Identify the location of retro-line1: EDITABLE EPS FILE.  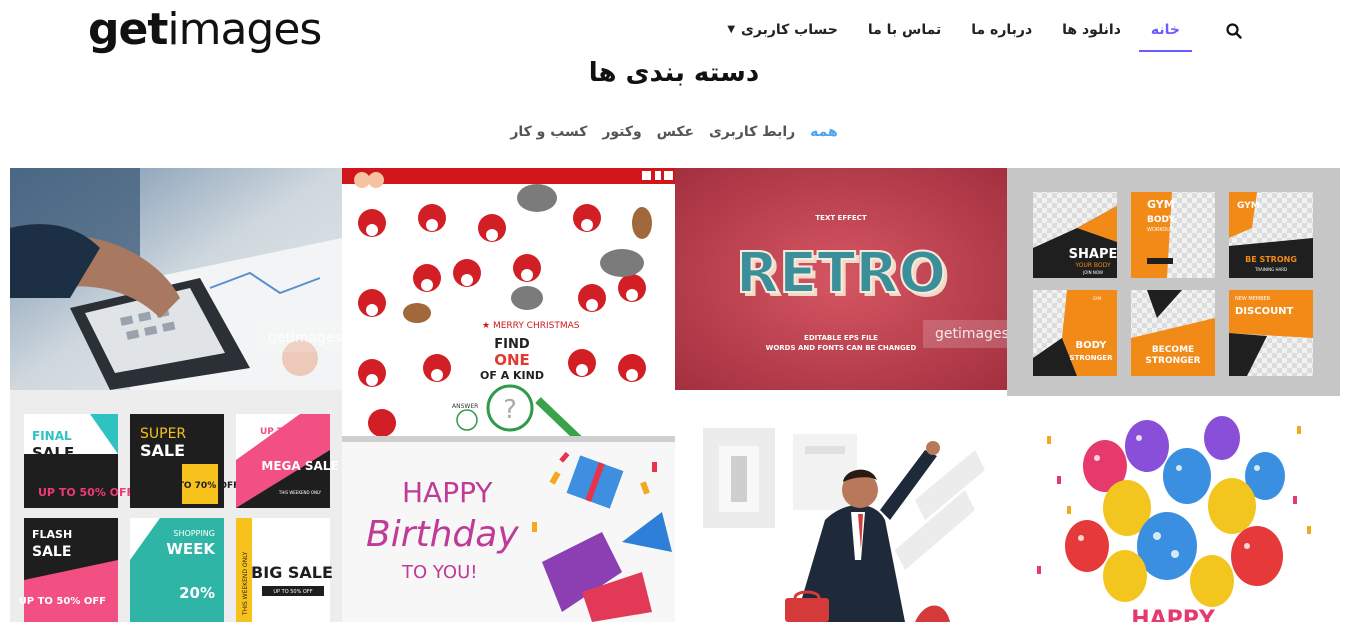
(841, 338).